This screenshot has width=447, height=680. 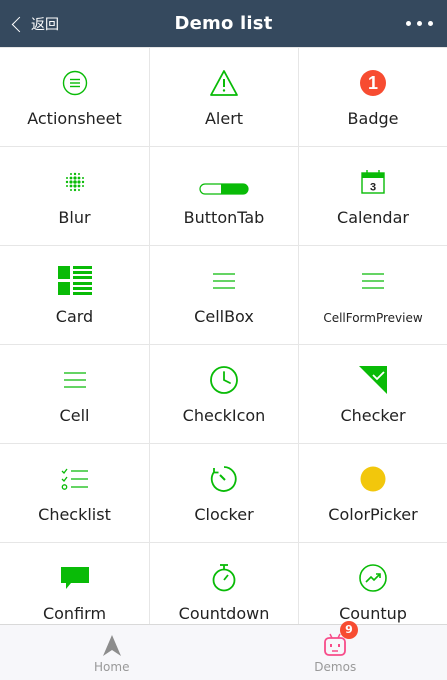 What do you see at coordinates (112, 667) in the screenshot?
I see `tab-home-label: Home` at bounding box center [112, 667].